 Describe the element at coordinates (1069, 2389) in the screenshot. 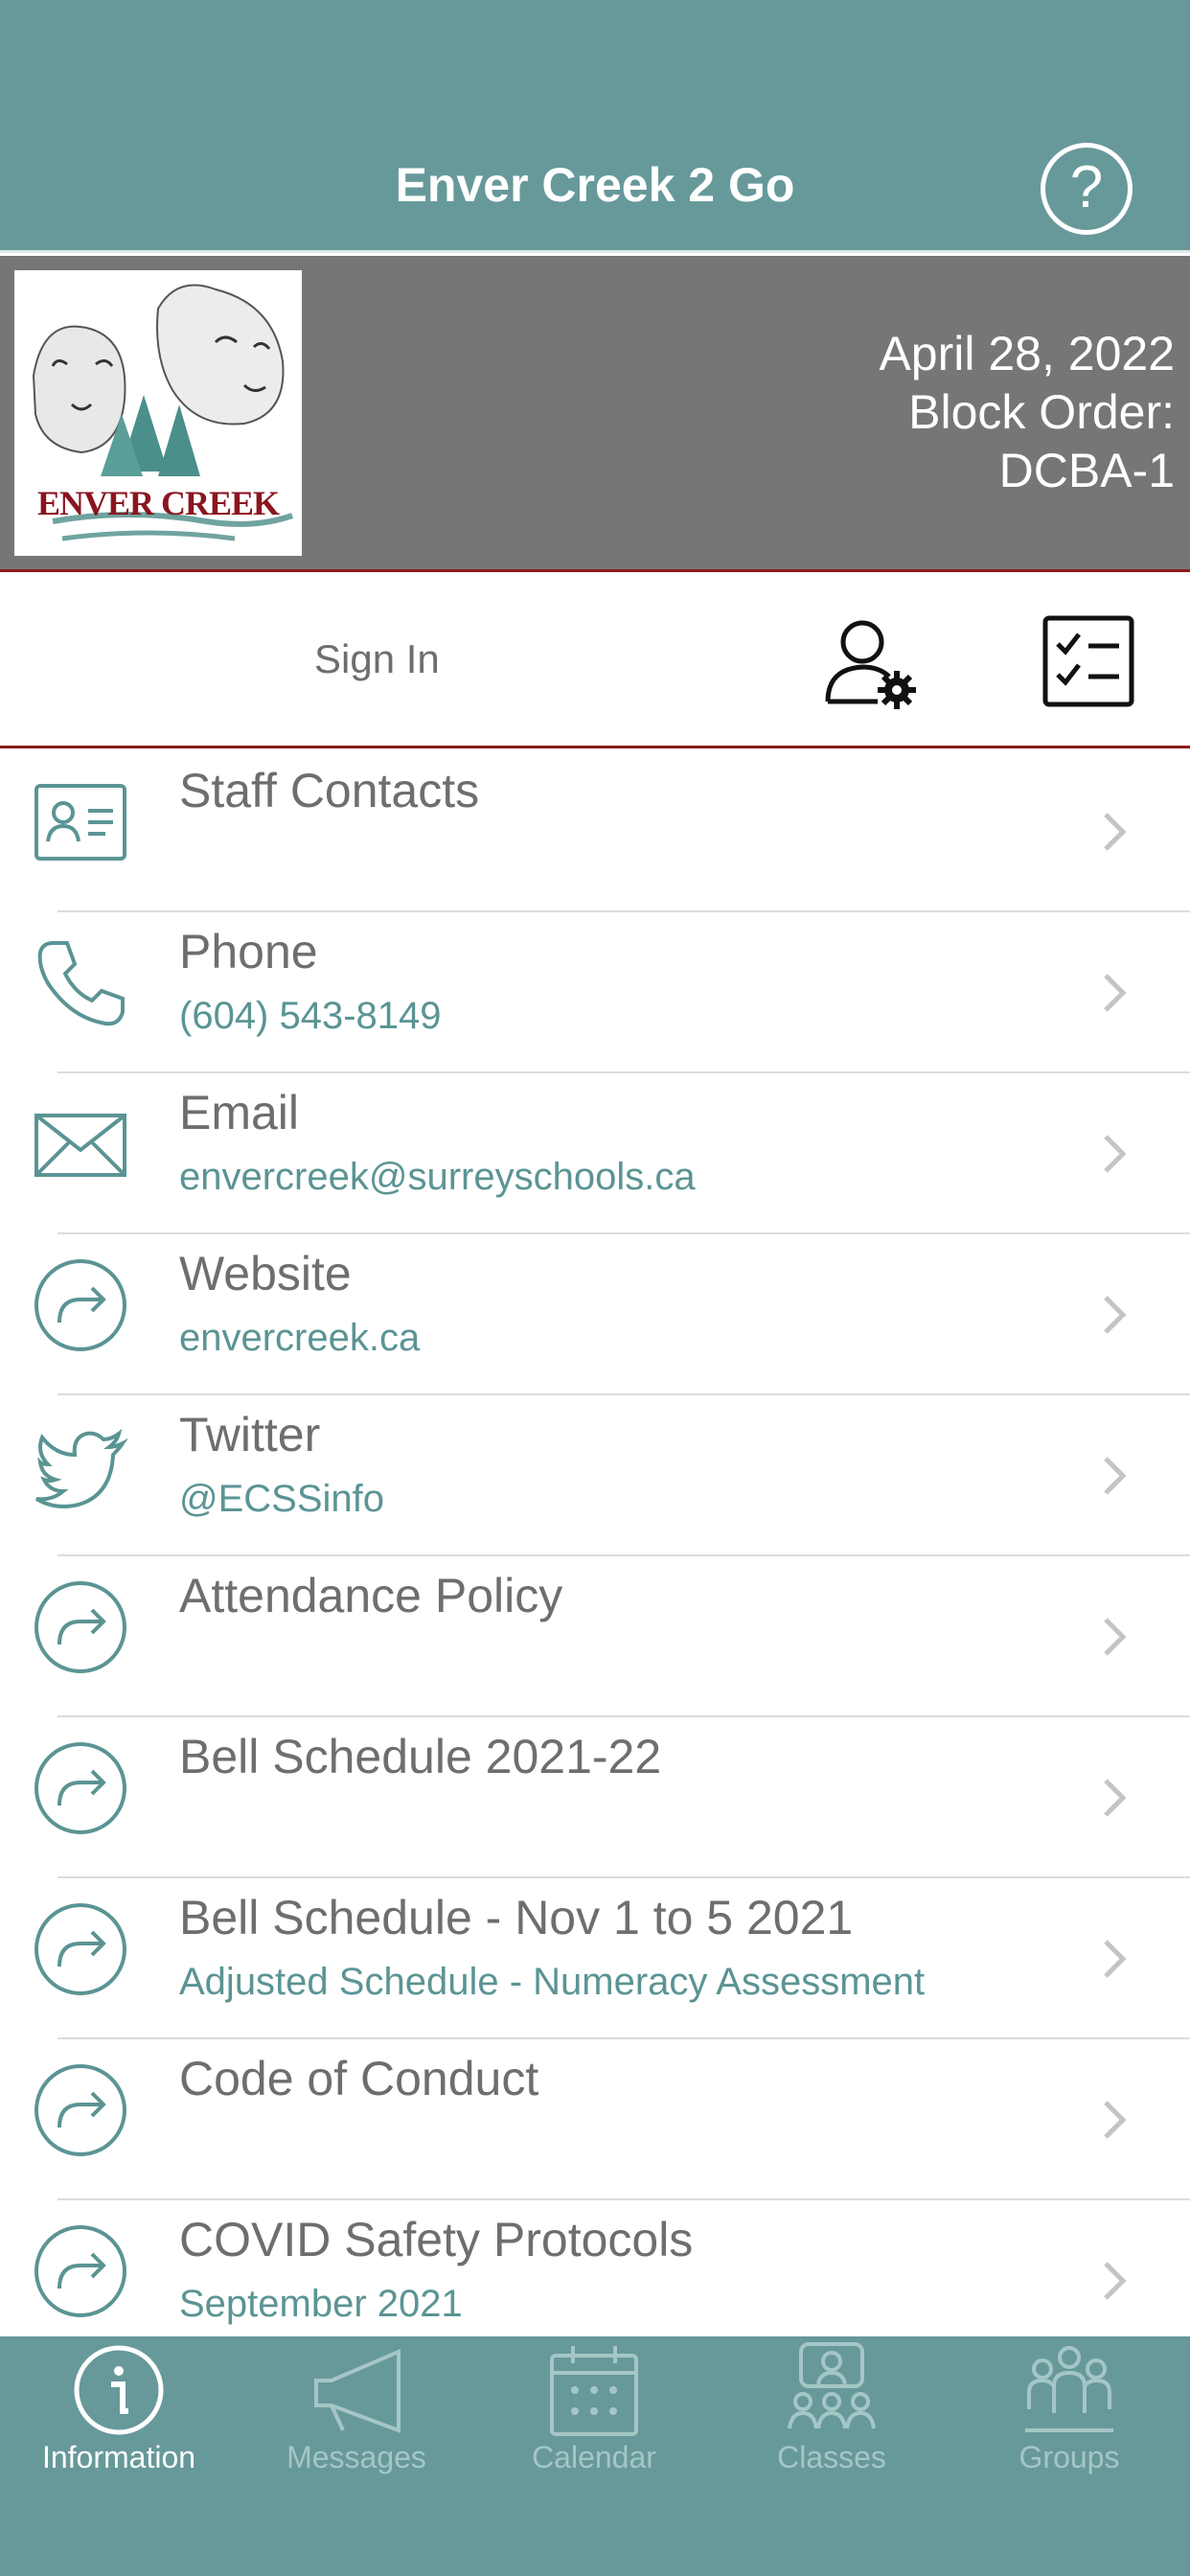

I see `group-icon` at that location.